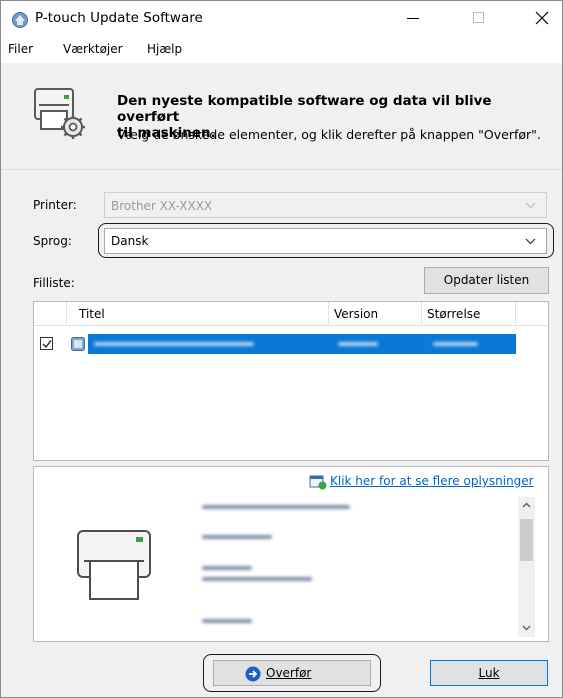 This screenshot has height=698, width=563. I want to click on details-scrollbar, so click(526, 567).